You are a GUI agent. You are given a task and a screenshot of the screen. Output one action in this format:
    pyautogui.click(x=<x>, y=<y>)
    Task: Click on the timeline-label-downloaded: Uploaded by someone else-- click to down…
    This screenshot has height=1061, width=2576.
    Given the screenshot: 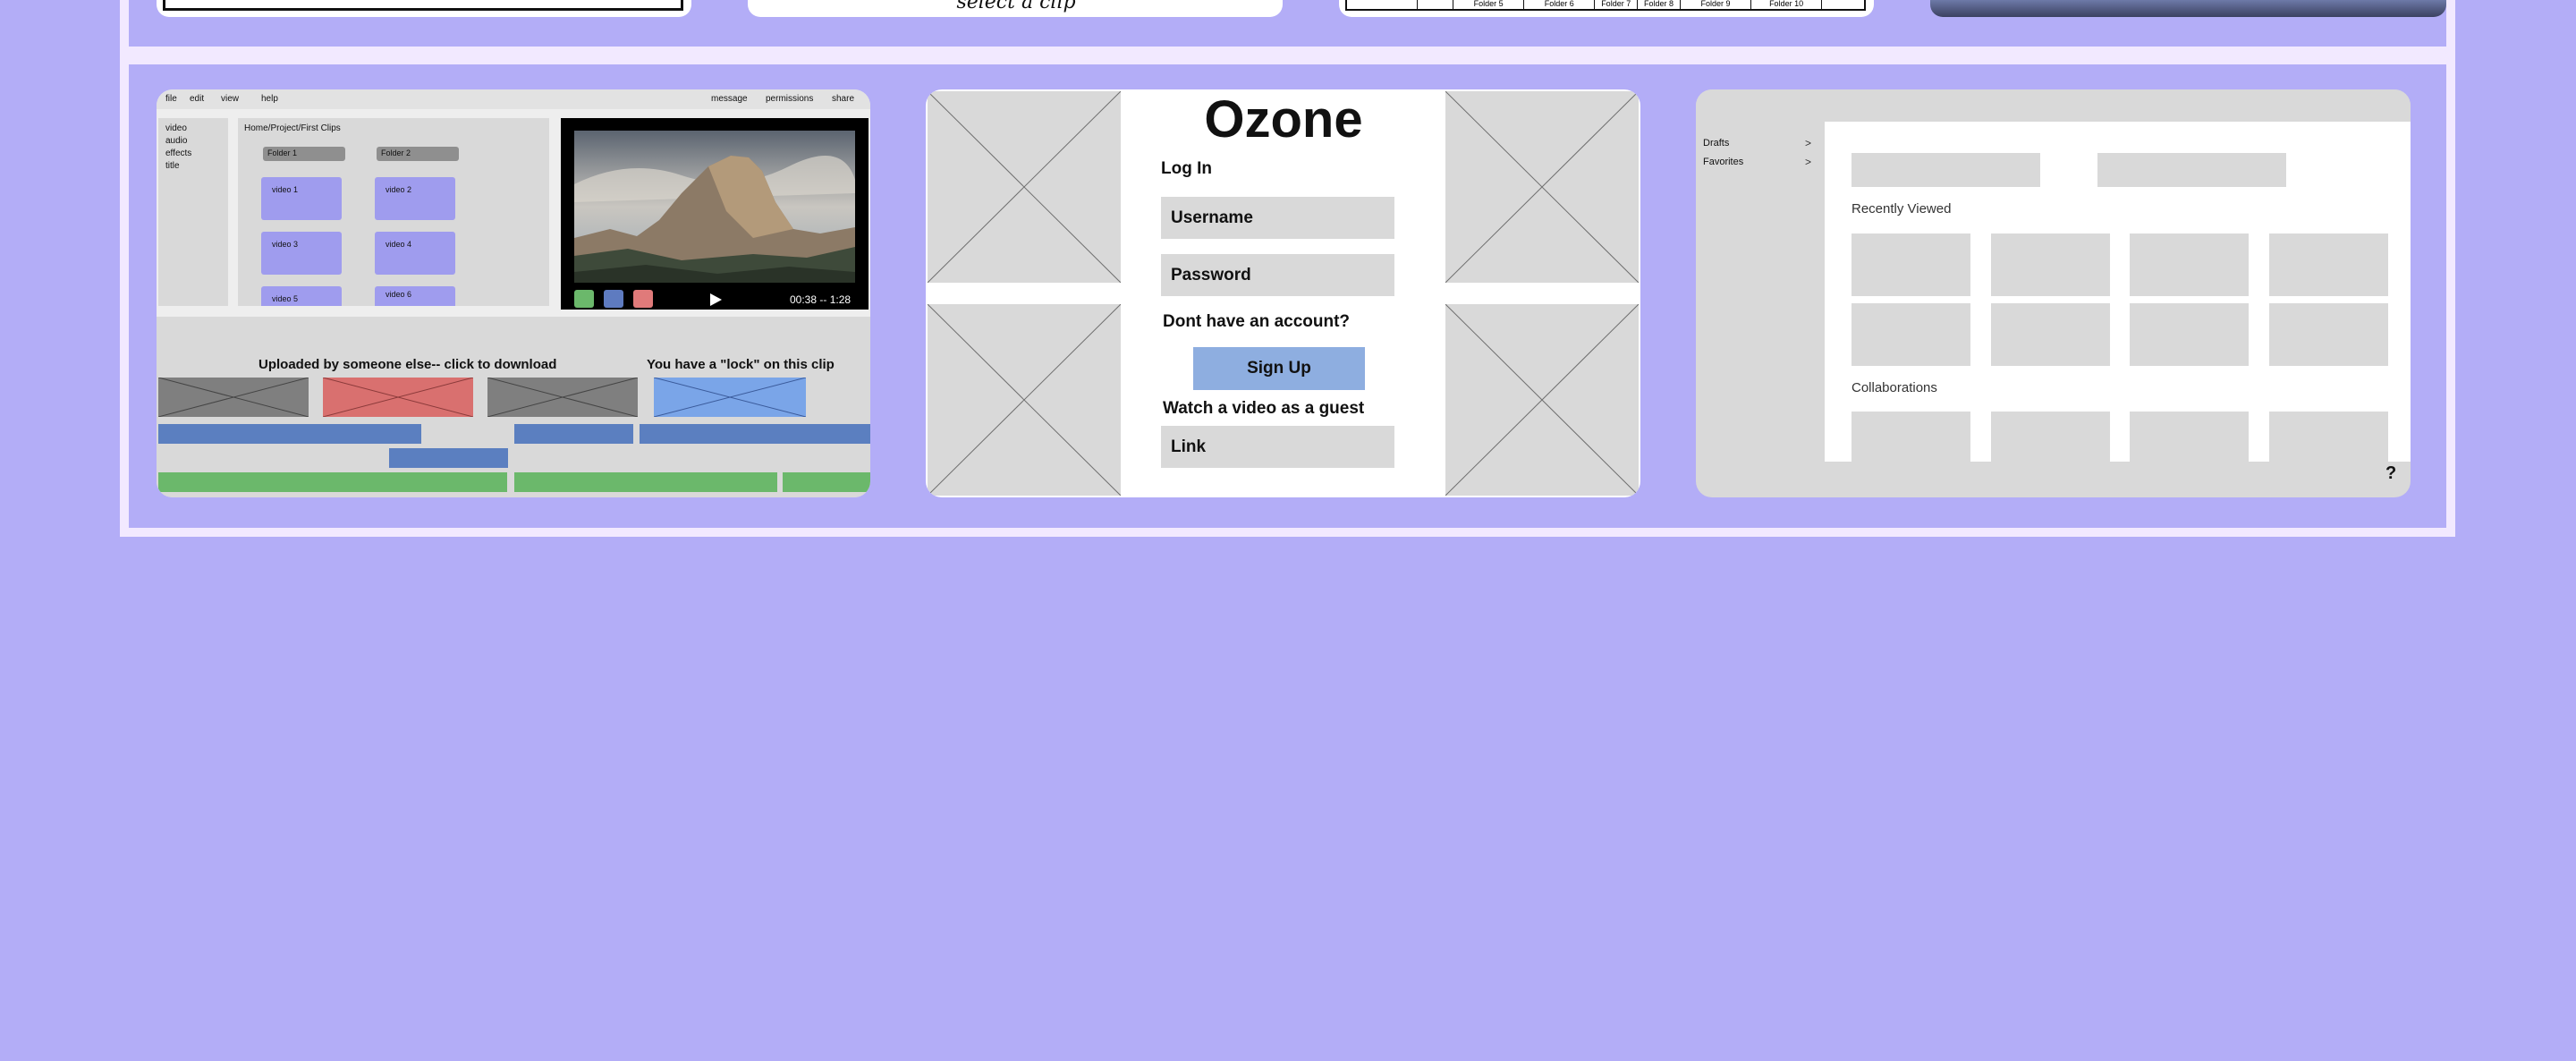 What is the action you would take?
    pyautogui.click(x=407, y=364)
    